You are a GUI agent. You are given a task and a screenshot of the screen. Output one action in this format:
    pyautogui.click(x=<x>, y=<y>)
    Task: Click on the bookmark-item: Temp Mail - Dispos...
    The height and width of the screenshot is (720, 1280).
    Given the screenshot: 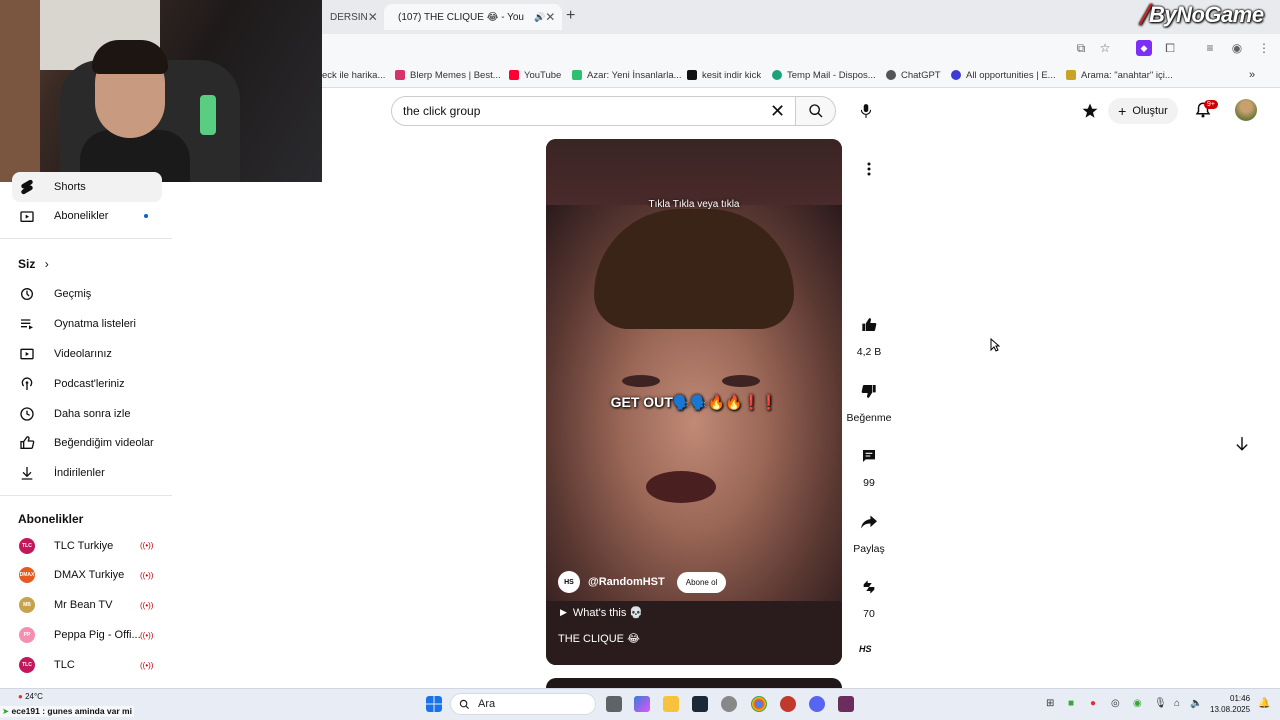 What is the action you would take?
    pyautogui.click(x=824, y=75)
    